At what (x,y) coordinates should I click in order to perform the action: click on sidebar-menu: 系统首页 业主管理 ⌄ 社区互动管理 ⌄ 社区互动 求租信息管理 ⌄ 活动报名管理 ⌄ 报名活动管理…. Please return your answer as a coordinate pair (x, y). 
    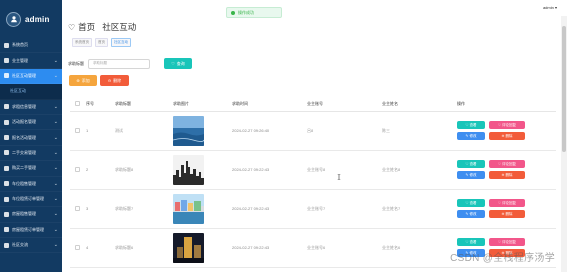
    Looking at the image, I should click on (31, 146).